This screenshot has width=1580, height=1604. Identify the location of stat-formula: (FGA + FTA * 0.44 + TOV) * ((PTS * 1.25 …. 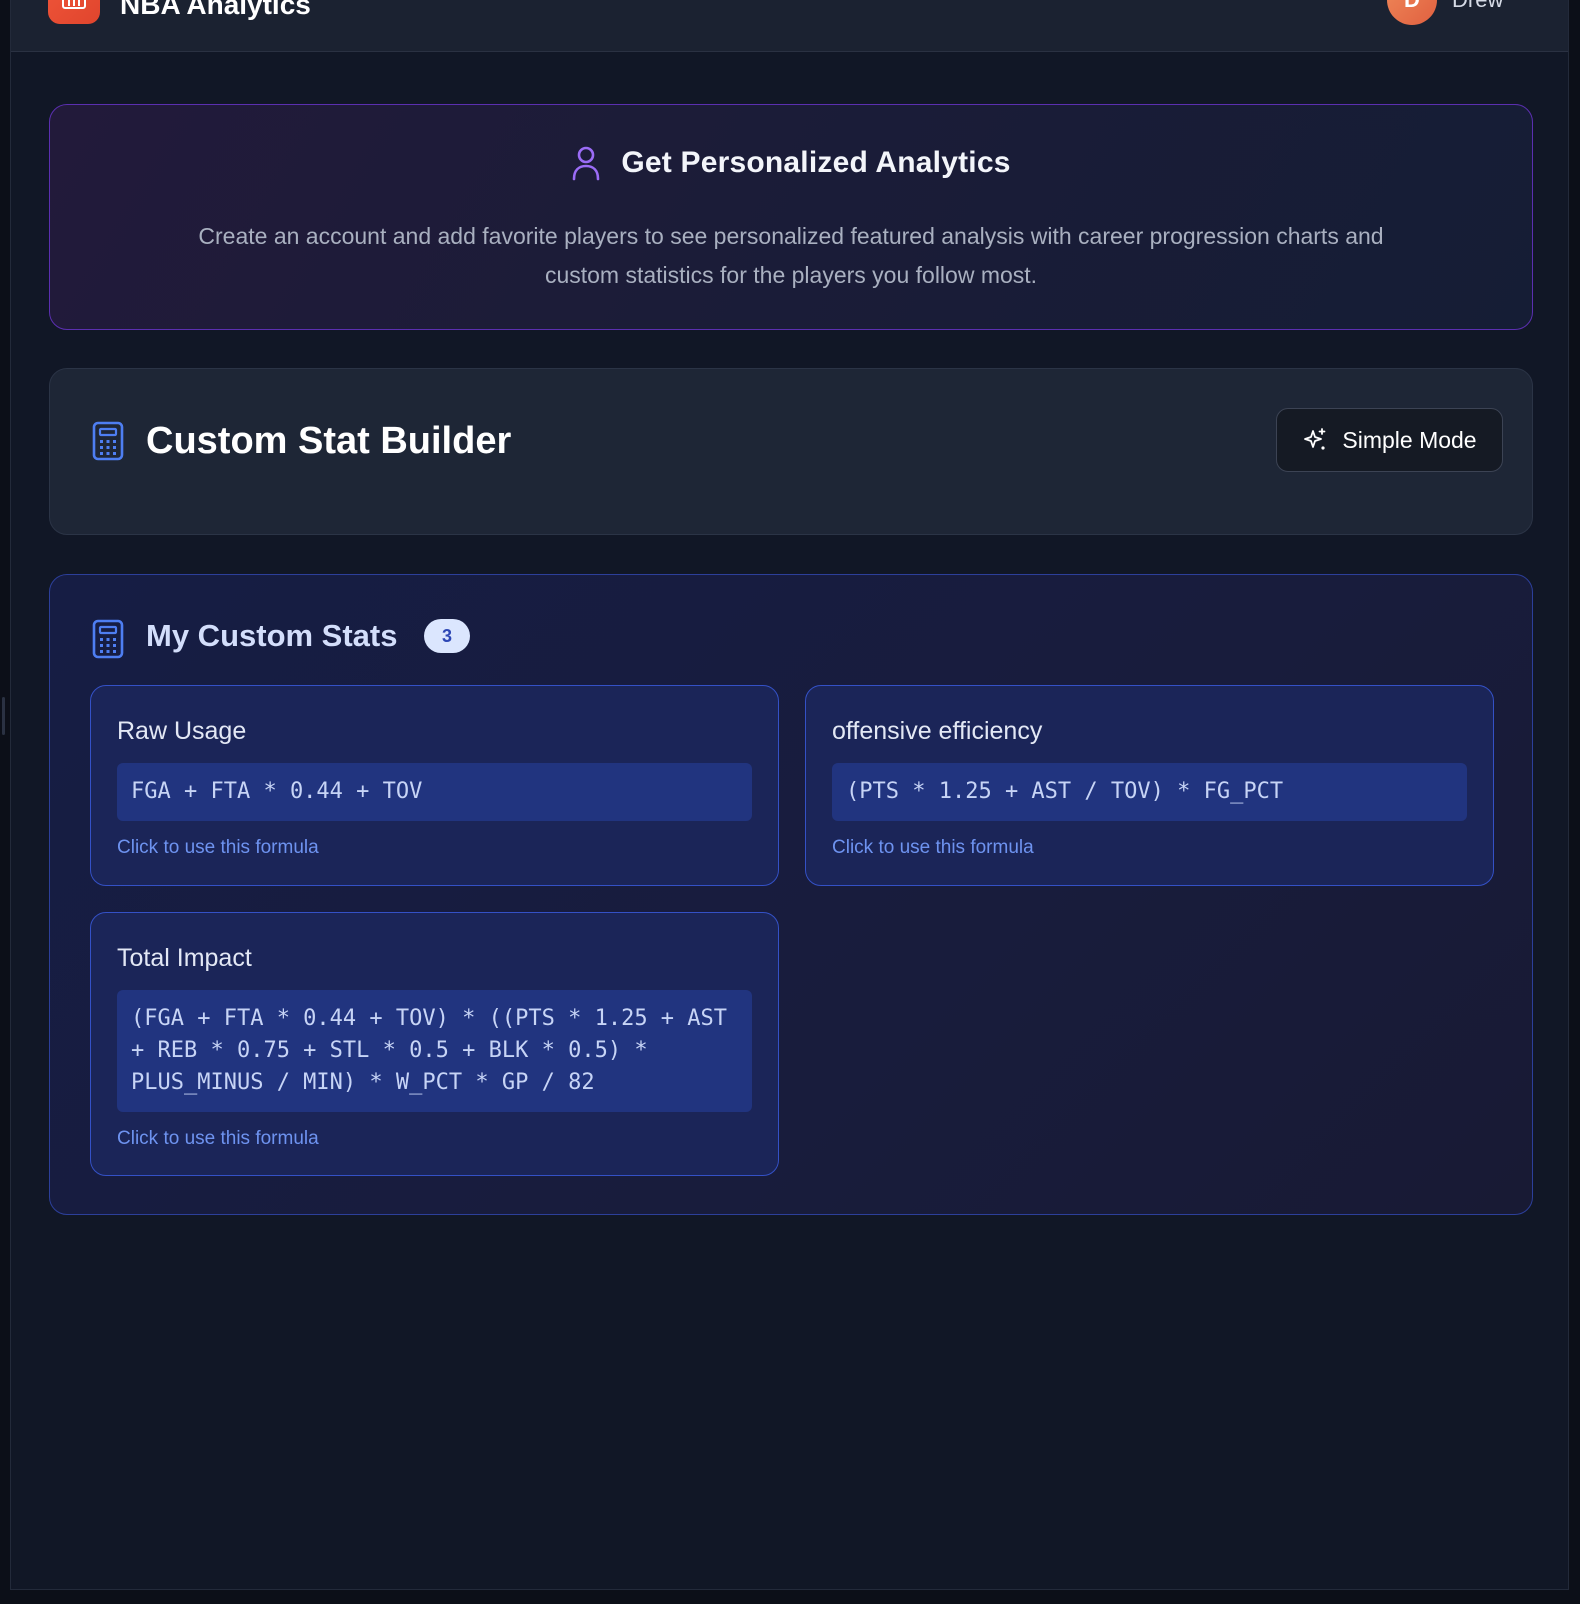
(434, 1051).